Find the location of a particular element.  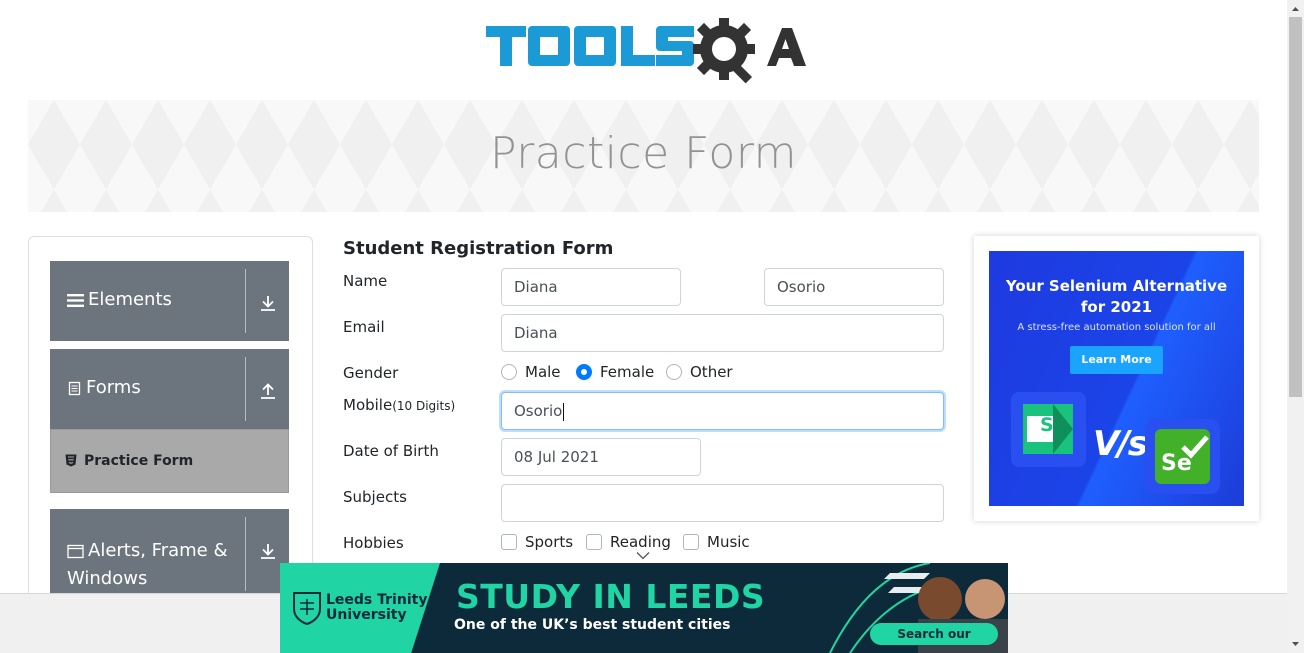

sidebar-group-label-line2: Windows is located at coordinates (107, 578).